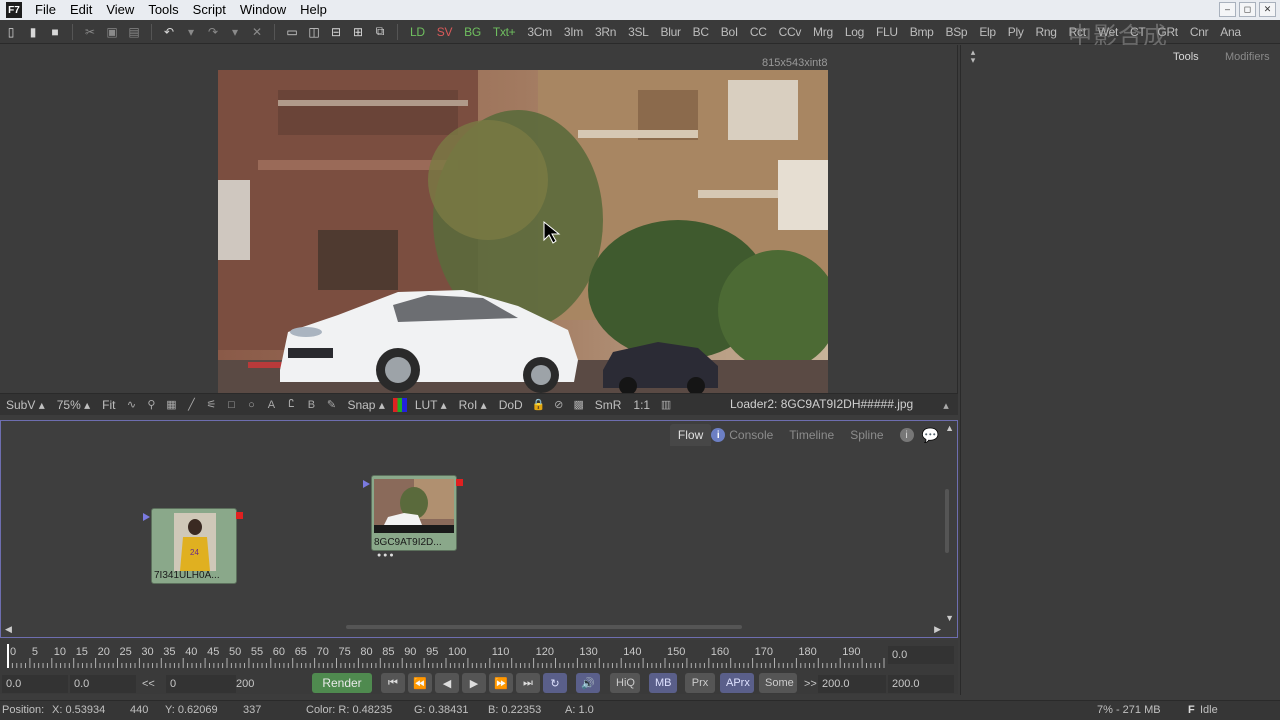 The height and width of the screenshot is (720, 1280). I want to click on tab-modifiers: Modifiers, so click(1247, 57).